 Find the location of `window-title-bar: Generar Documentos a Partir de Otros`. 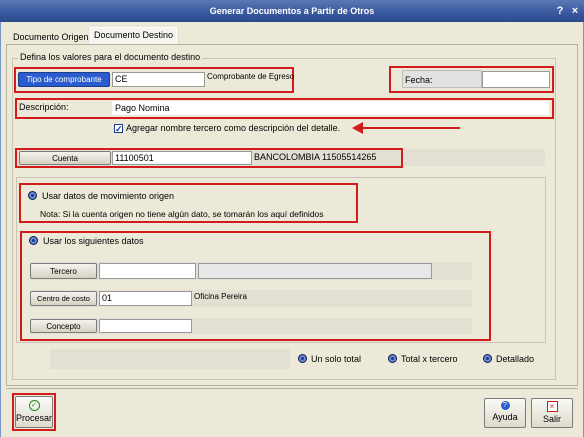

window-title-bar: Generar Documentos a Partir de Otros is located at coordinates (292, 11).